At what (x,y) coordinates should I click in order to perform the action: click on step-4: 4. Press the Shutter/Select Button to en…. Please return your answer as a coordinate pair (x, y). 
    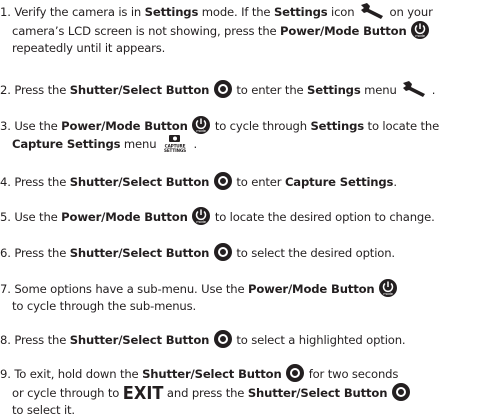
    Looking at the image, I should click on (242, 181).